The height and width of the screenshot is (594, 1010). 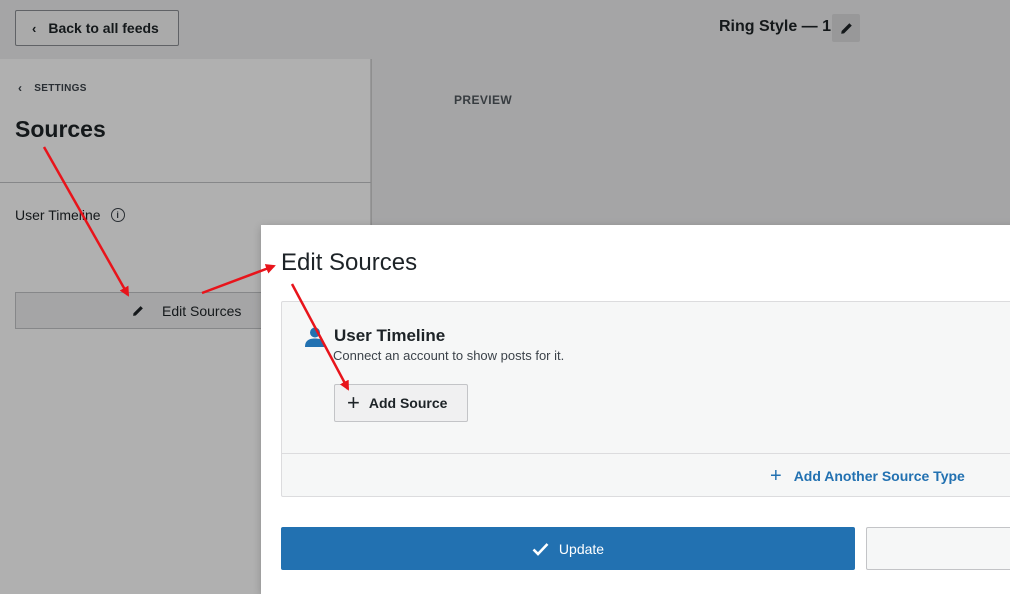 What do you see at coordinates (581, 548) in the screenshot?
I see `update-label: Update` at bounding box center [581, 548].